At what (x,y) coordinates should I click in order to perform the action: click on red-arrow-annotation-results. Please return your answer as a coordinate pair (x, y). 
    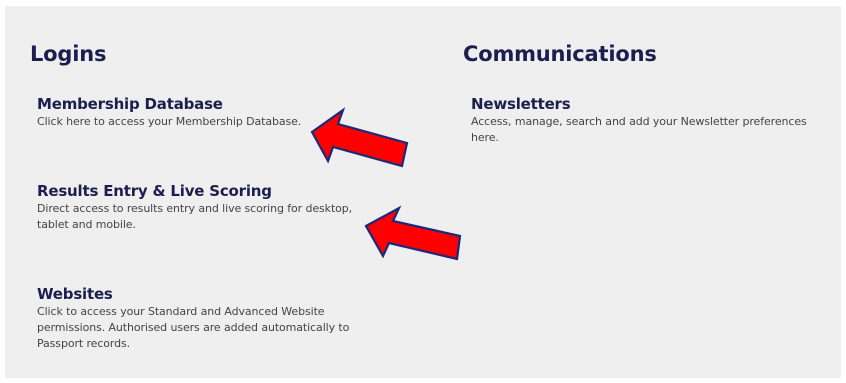
    Looking at the image, I should click on (413, 233).